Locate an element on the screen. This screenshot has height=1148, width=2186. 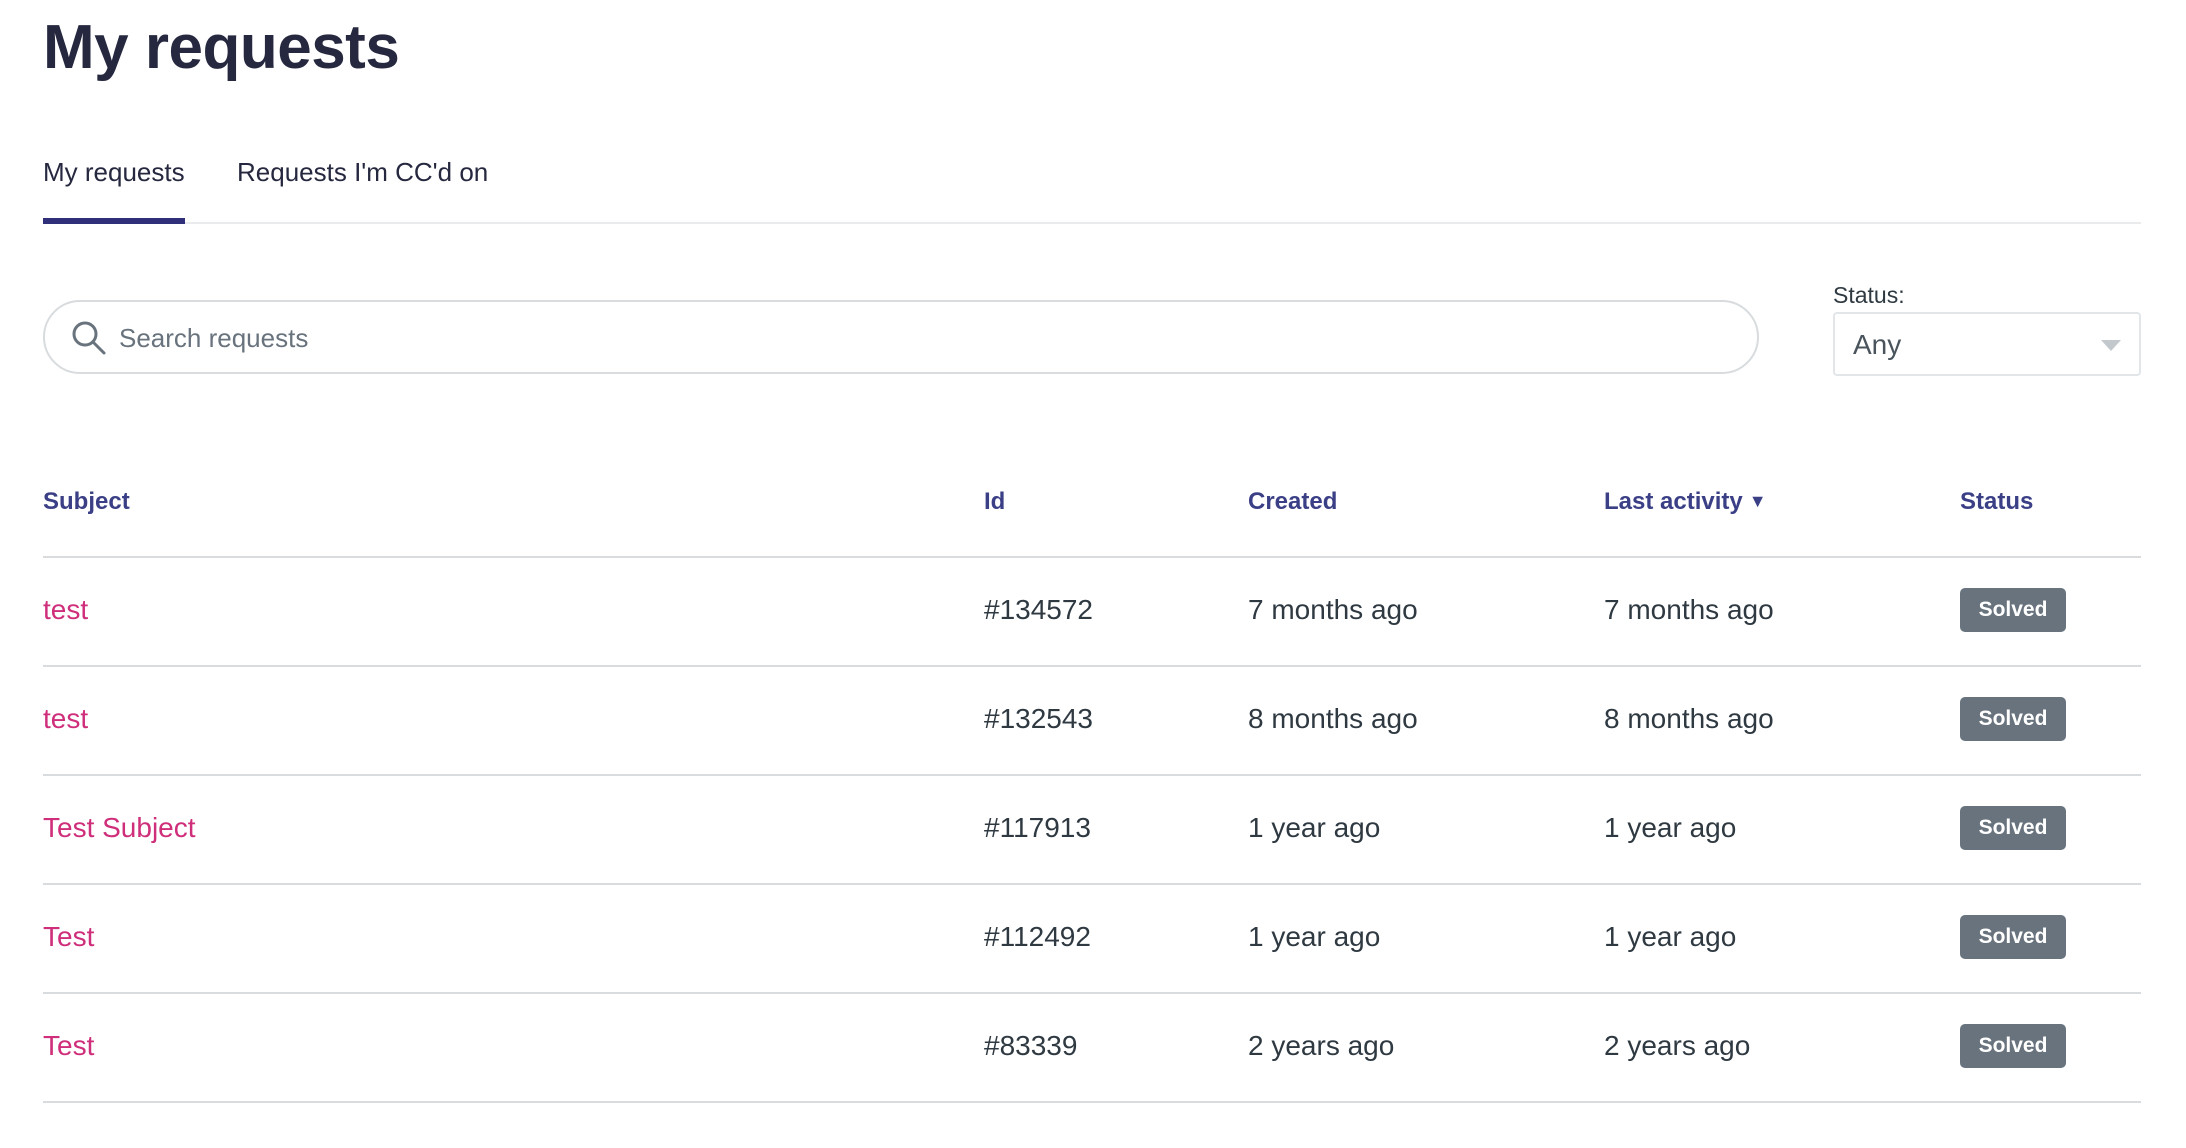
request-id: #134572 is located at coordinates (1039, 609).